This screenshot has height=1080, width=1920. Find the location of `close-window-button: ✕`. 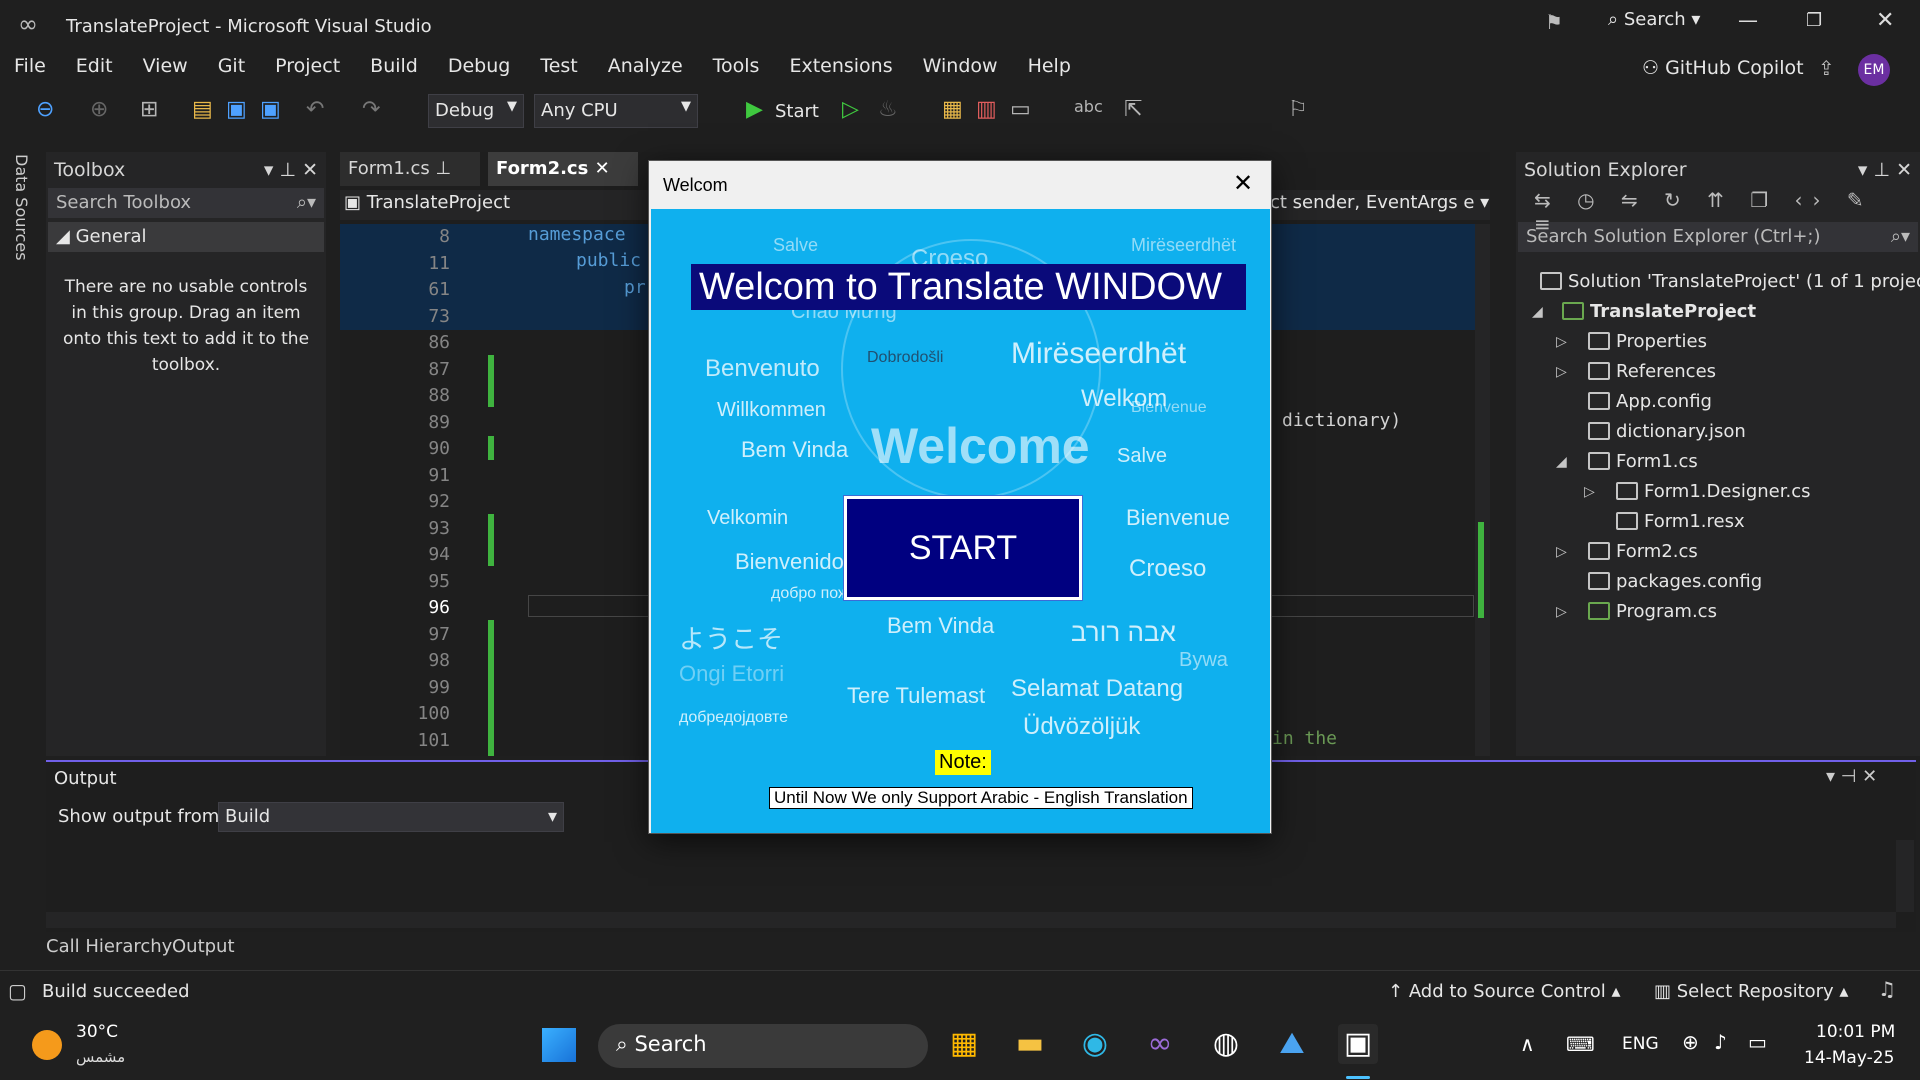

close-window-button: ✕ is located at coordinates (1885, 20).